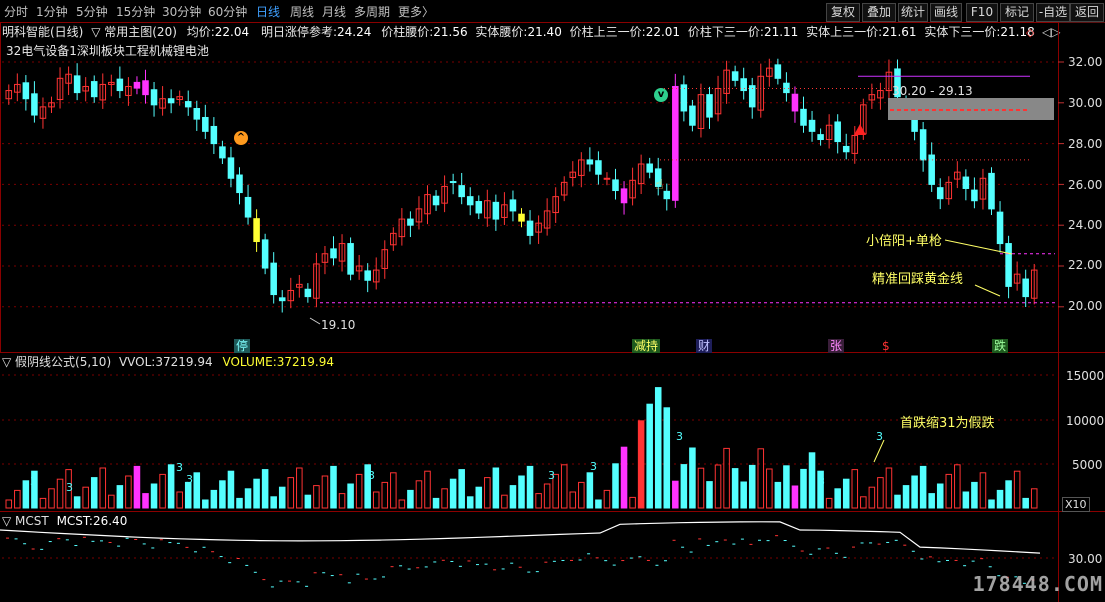 The height and width of the screenshot is (602, 1105). I want to click on vol-indicator-name: ▽ 假阴线公式(5,10), so click(56, 362).